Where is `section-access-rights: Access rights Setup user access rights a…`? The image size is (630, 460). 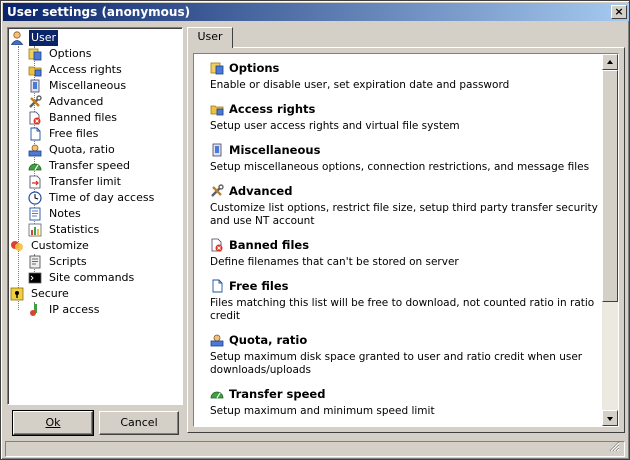 section-access-rights: Access rights Setup user access rights a… is located at coordinates (406, 117).